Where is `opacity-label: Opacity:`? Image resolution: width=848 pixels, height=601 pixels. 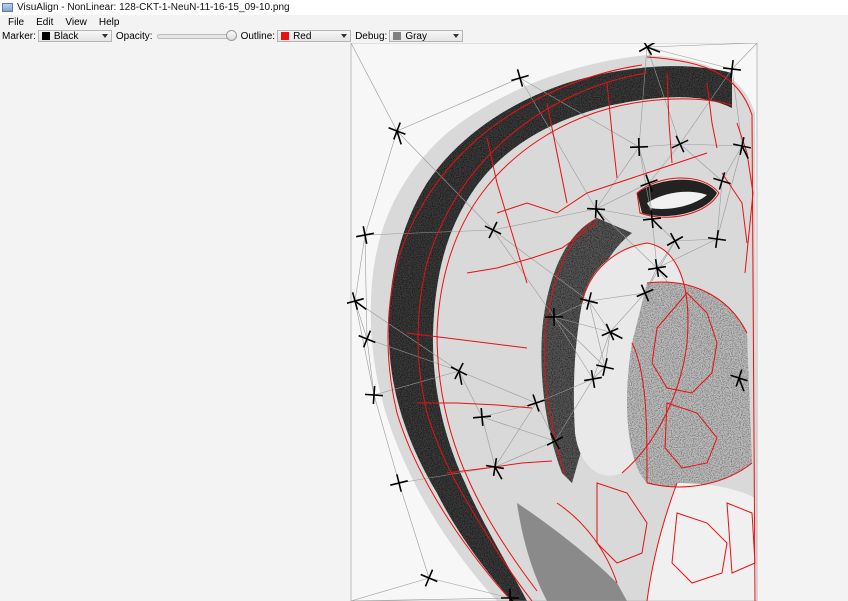
opacity-label: Opacity: is located at coordinates (134, 36).